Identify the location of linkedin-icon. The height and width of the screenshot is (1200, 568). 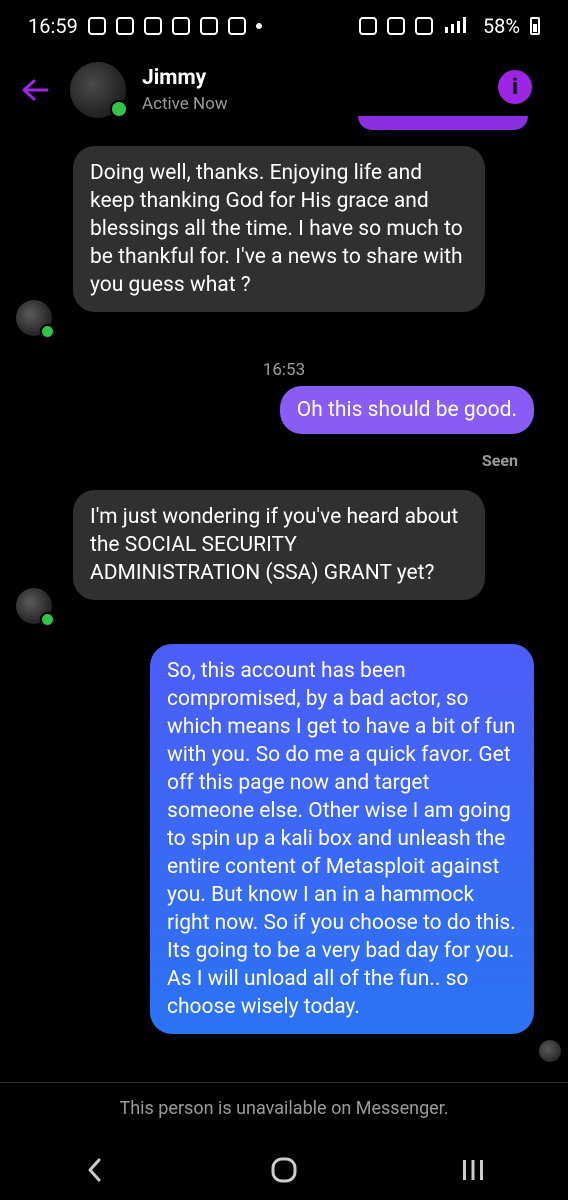
(236, 26).